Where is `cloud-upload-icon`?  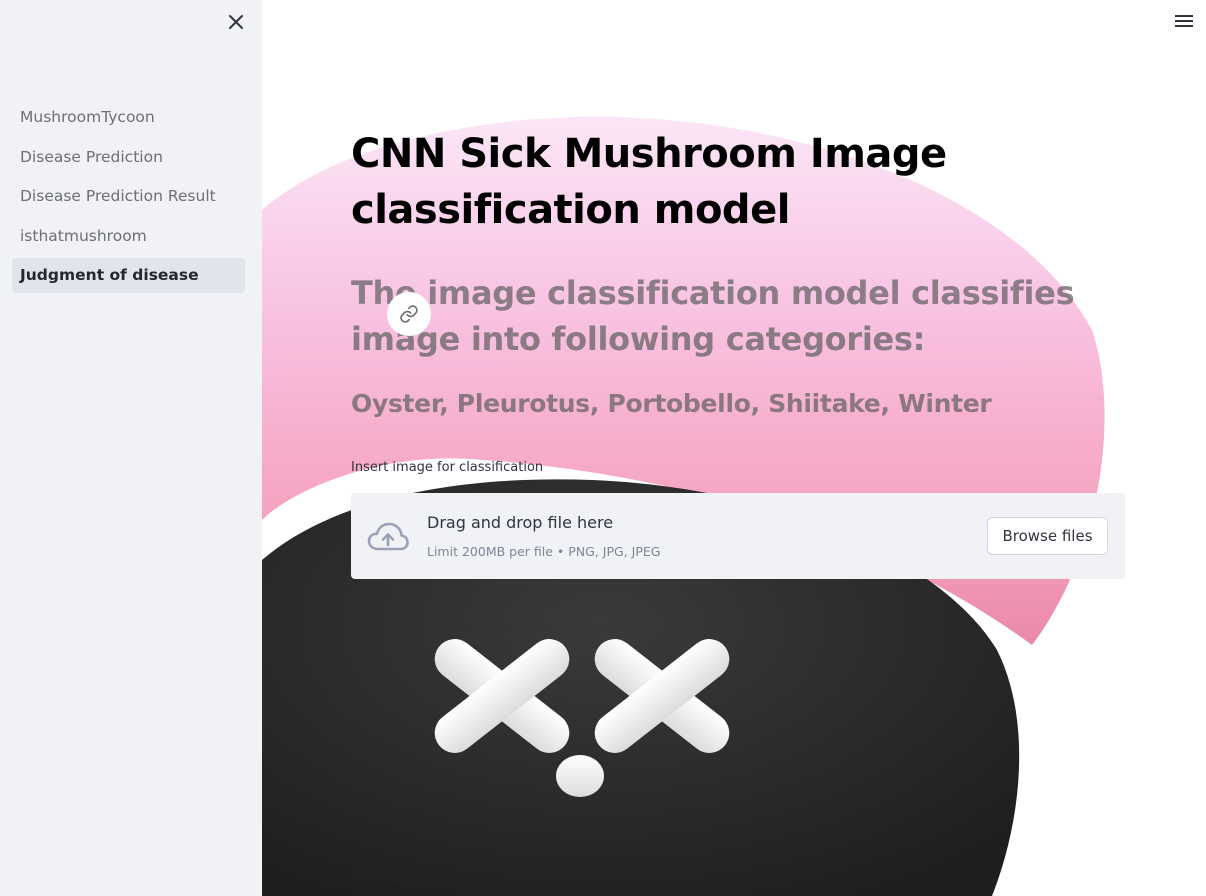 cloud-upload-icon is located at coordinates (388, 536).